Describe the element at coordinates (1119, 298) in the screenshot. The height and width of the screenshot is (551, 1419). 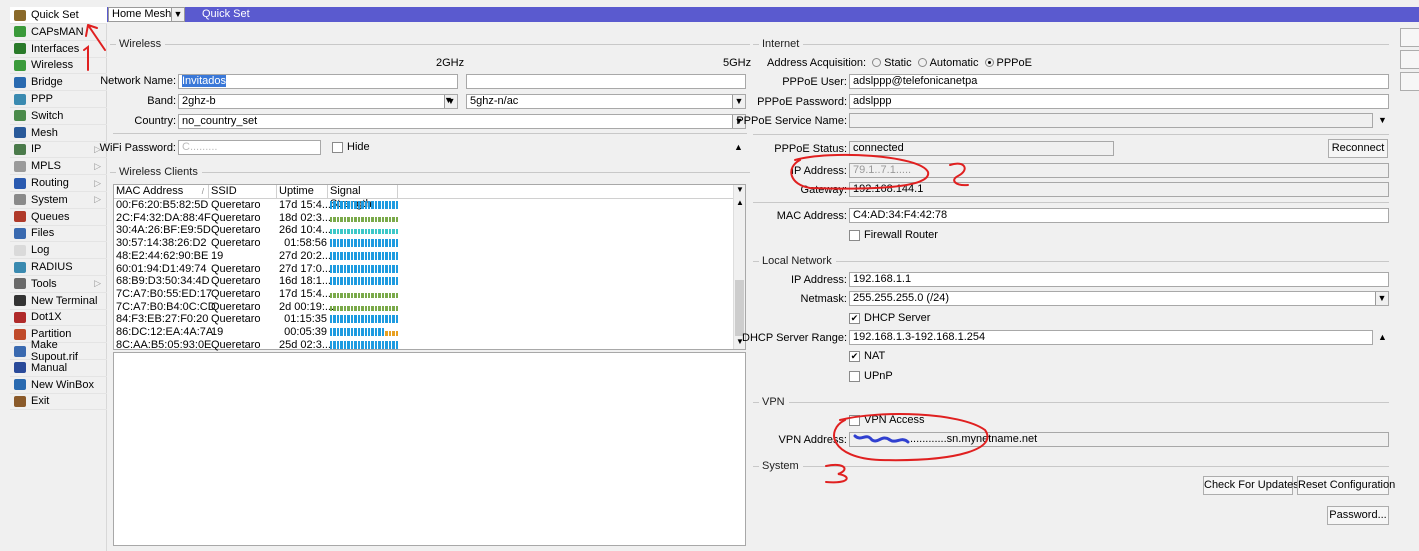
I see `netmask-select: 255.255.255.0 (/24) ▼` at that location.